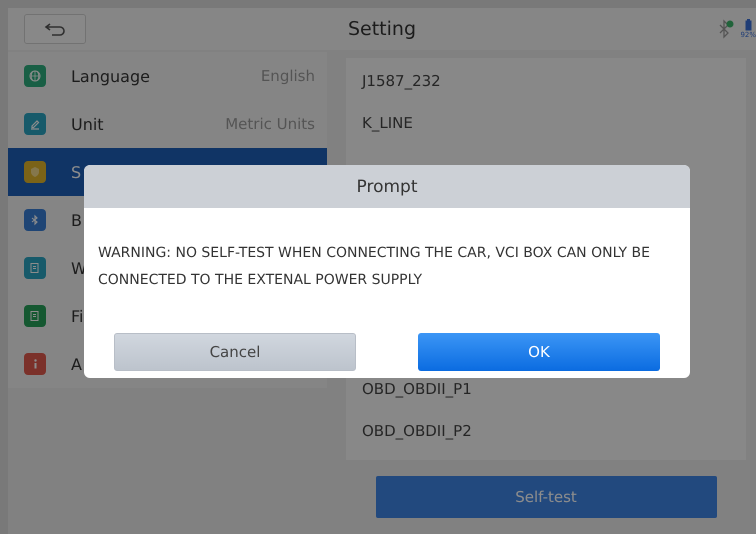 The height and width of the screenshot is (534, 756). What do you see at coordinates (387, 186) in the screenshot?
I see `dialog-title: Prompt` at bounding box center [387, 186].